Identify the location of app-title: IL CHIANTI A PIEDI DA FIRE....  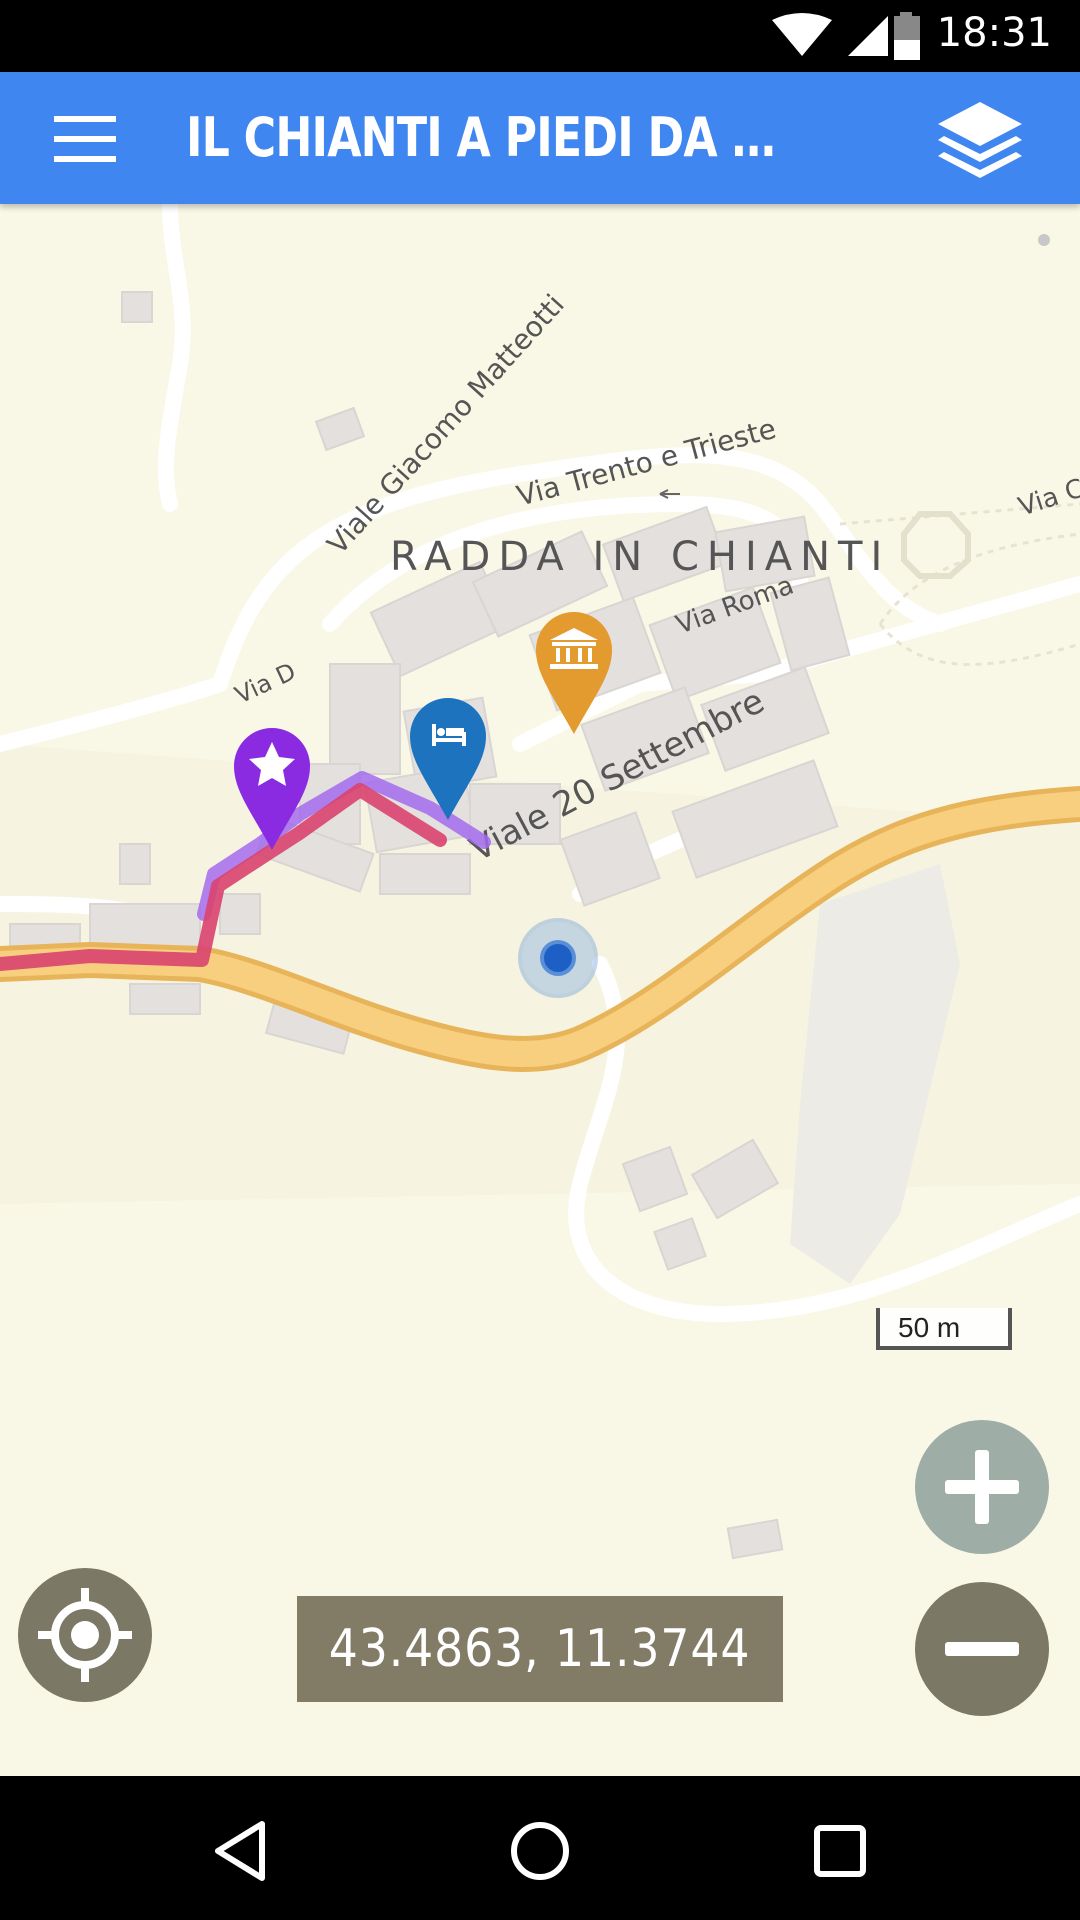
(481, 137).